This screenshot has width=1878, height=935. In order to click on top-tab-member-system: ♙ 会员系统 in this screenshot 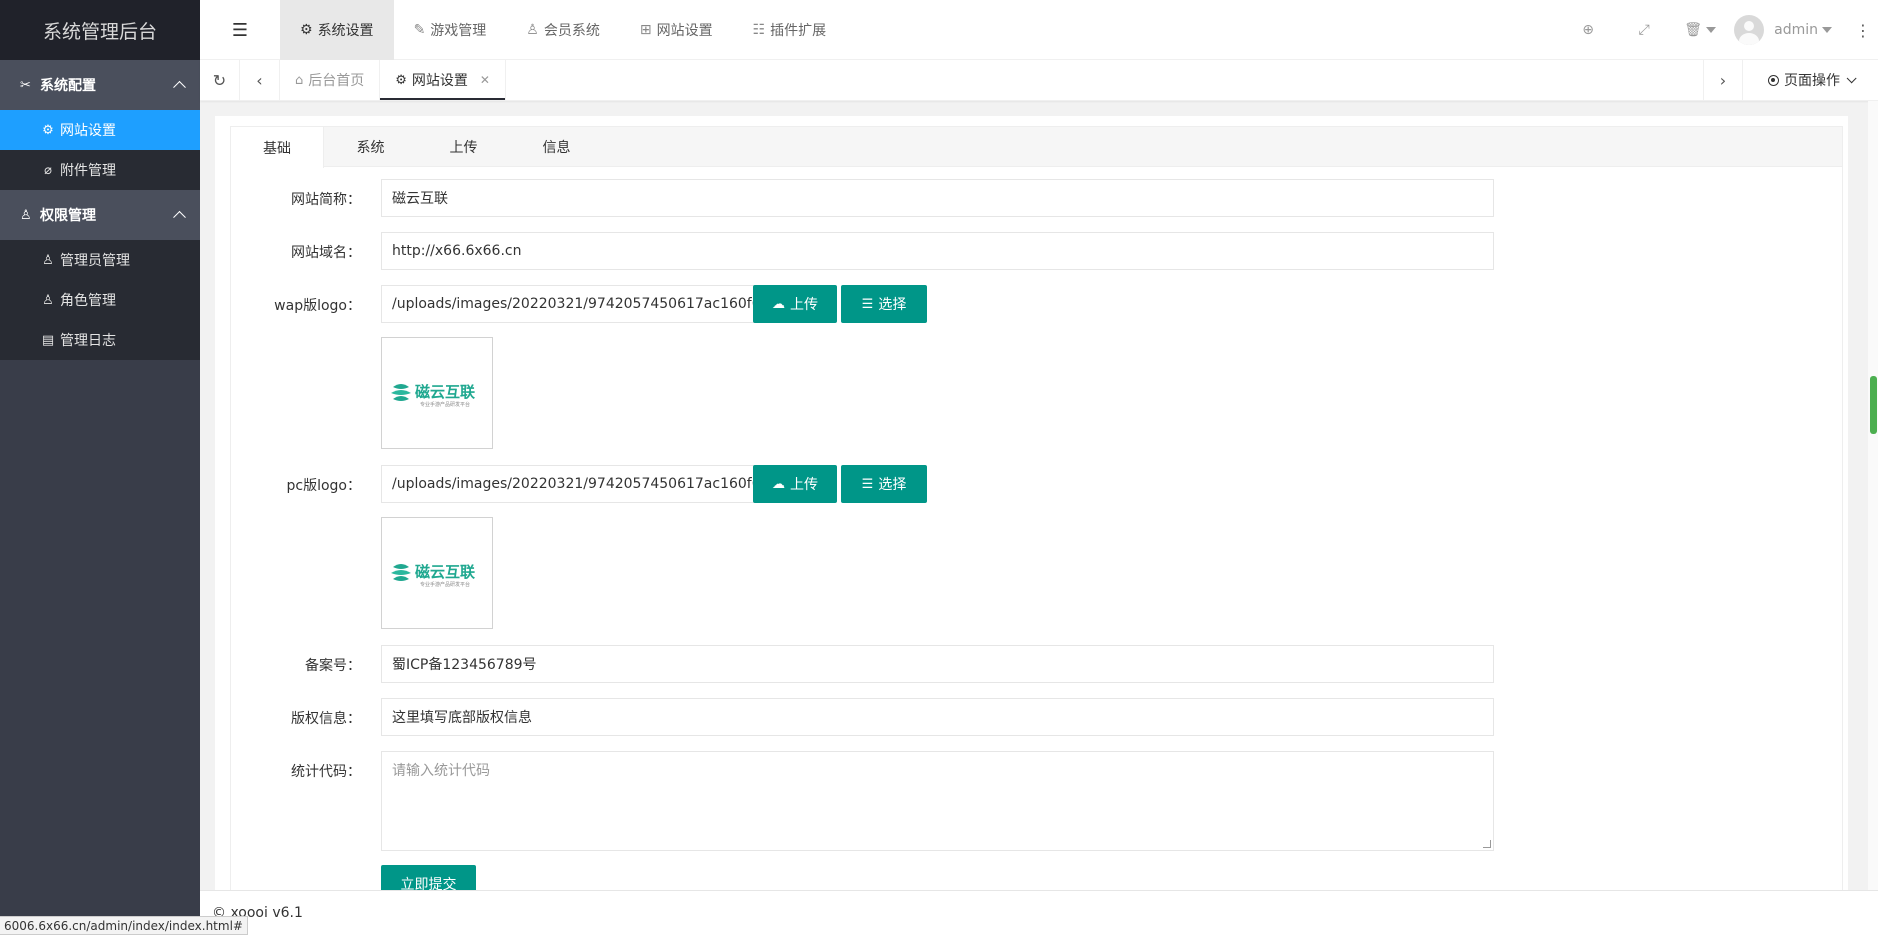, I will do `click(563, 30)`.